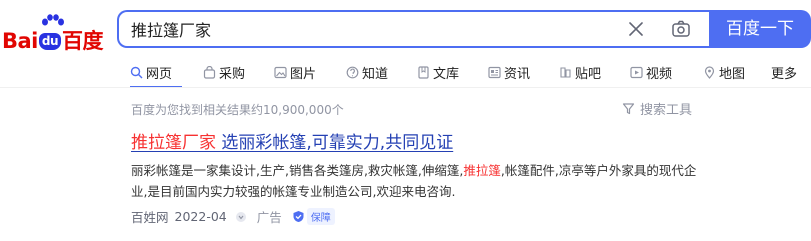 This screenshot has width=811, height=241. I want to click on image-icon, so click(280, 72).